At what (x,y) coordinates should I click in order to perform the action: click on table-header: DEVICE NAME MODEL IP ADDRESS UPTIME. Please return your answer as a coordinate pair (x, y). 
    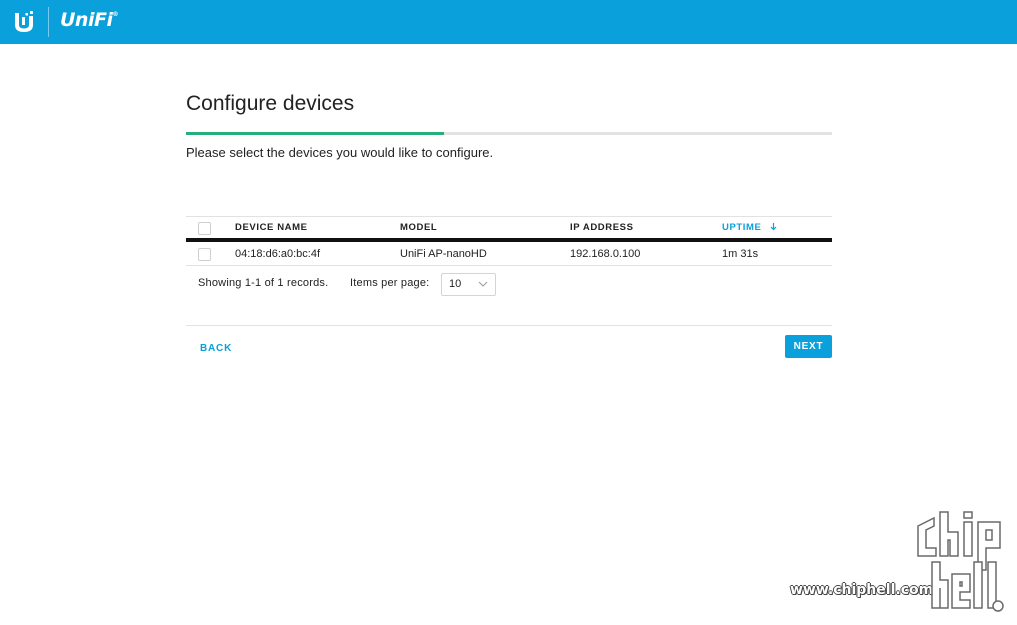
    Looking at the image, I should click on (509, 229).